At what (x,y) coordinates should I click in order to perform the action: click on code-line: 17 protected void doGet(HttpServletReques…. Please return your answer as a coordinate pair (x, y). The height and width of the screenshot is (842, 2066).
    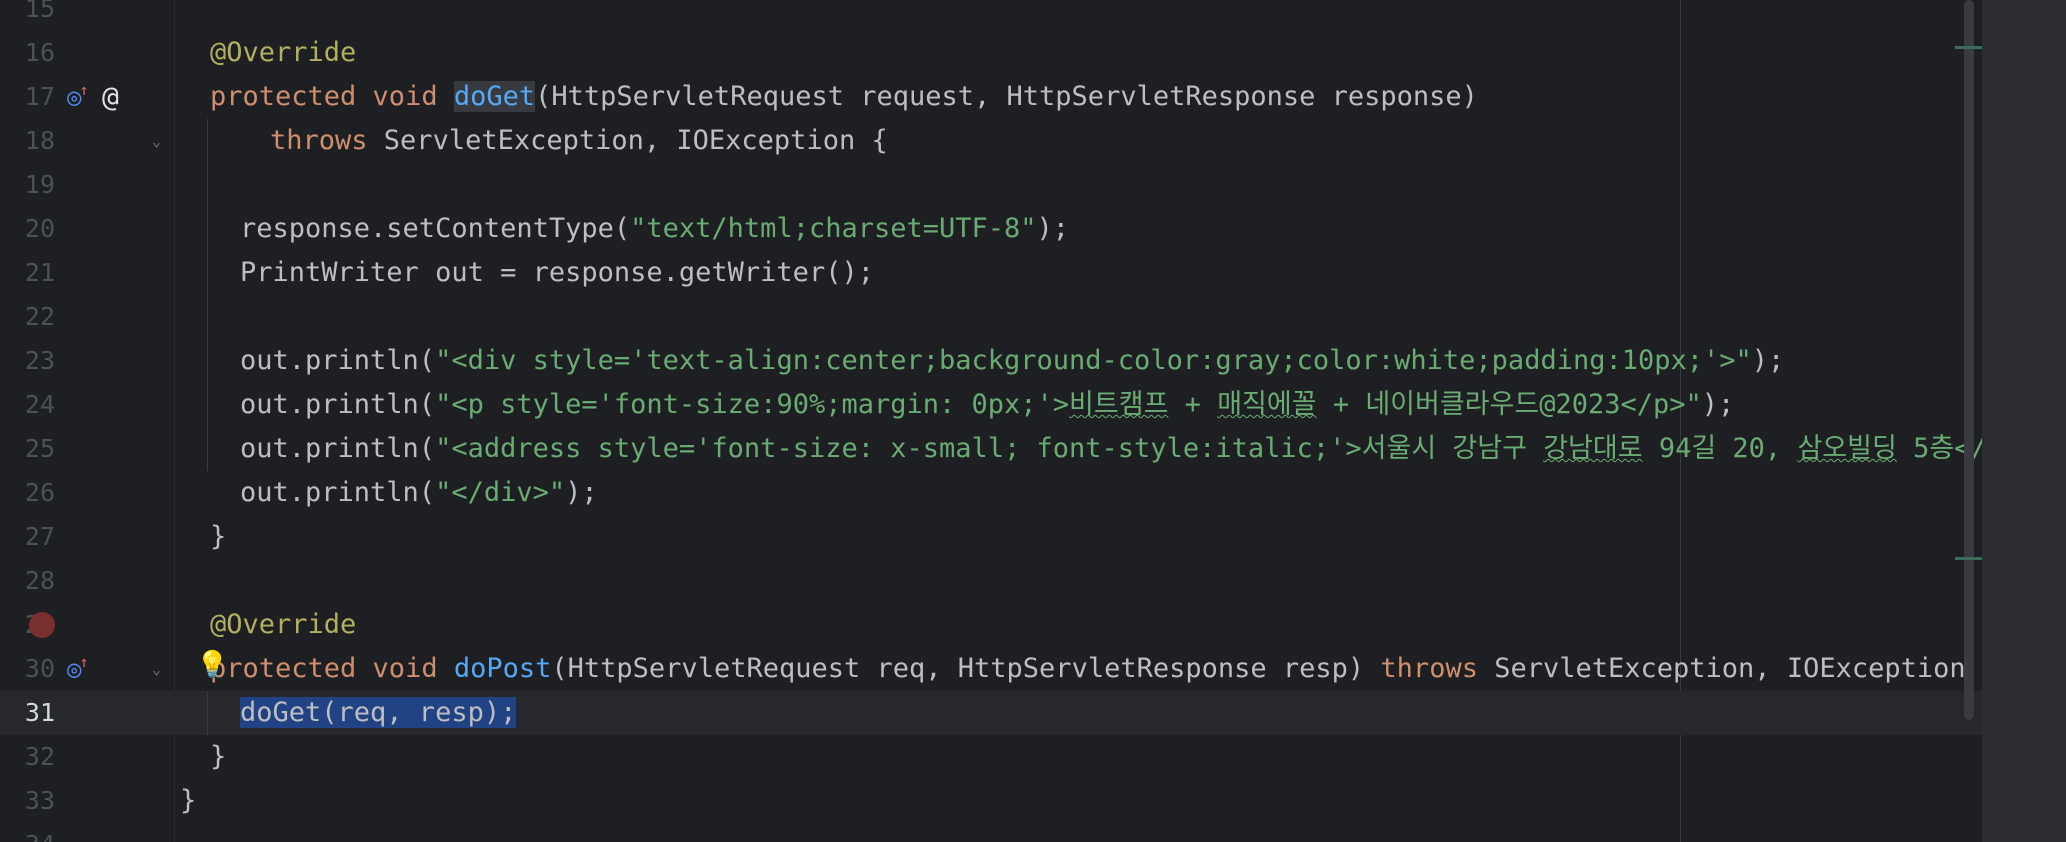
    Looking at the image, I should click on (991, 97).